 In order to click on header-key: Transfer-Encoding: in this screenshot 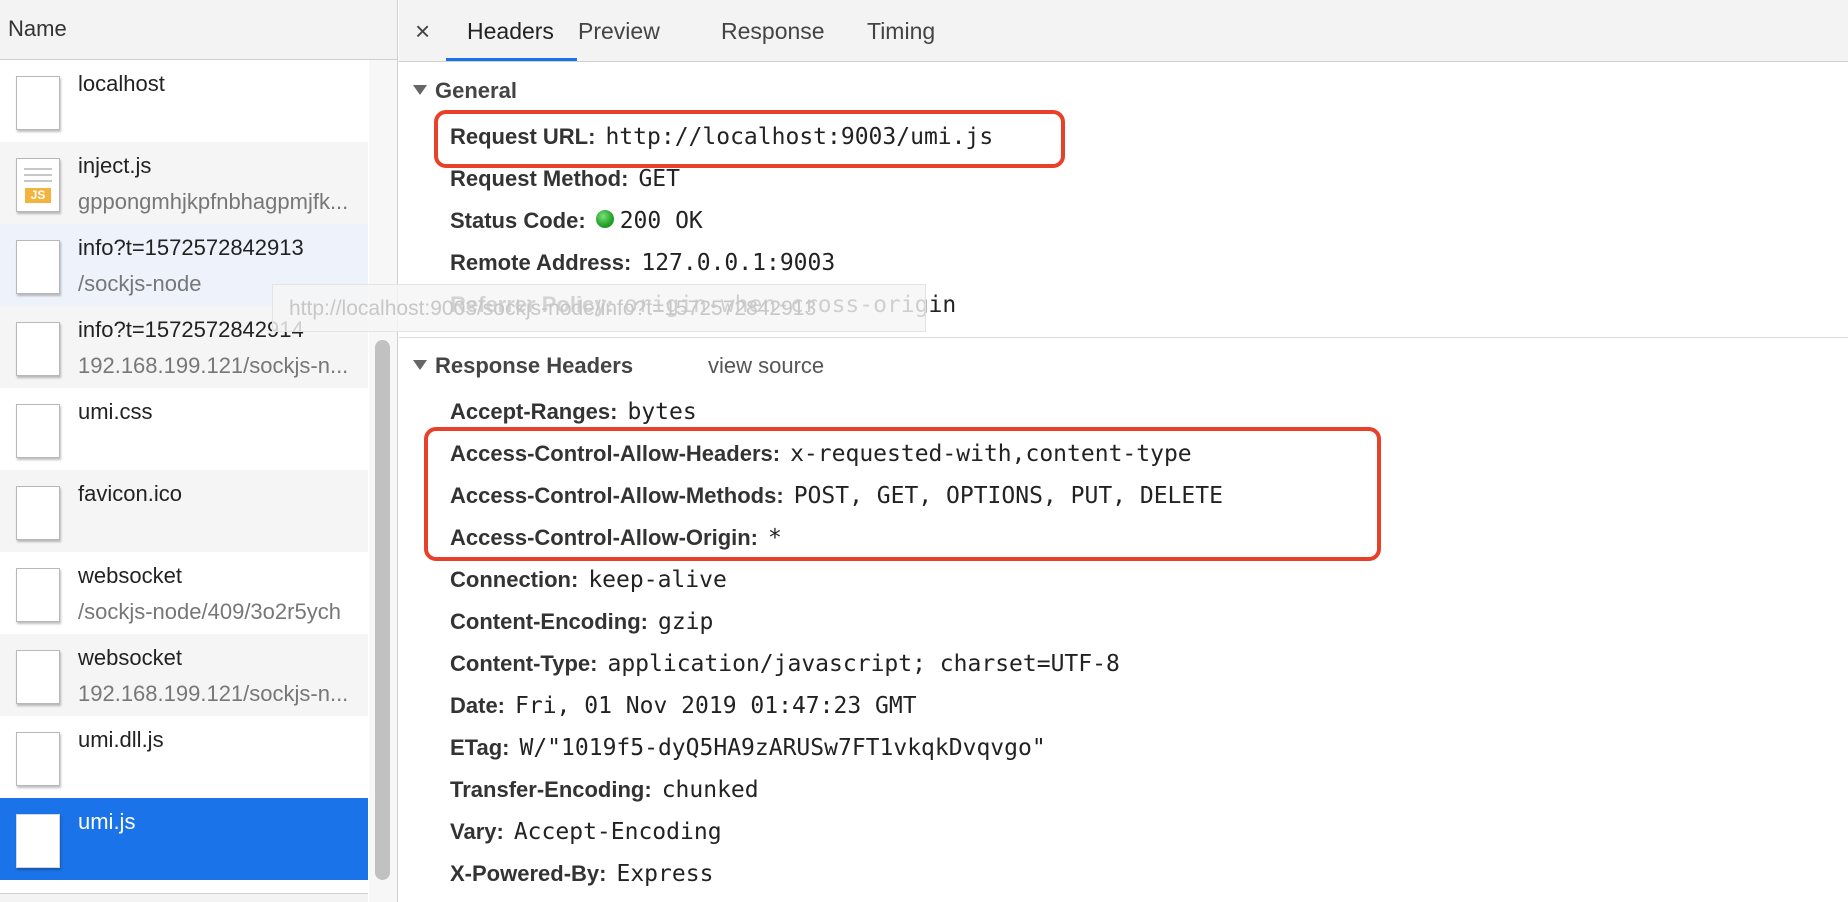, I will do `click(551, 789)`.